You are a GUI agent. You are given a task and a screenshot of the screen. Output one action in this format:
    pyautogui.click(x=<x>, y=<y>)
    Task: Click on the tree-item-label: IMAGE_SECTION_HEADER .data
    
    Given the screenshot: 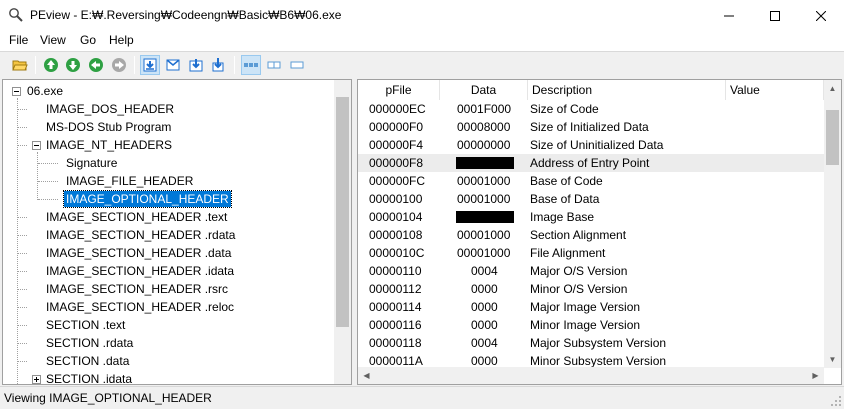 What is the action you would take?
    pyautogui.click(x=139, y=253)
    